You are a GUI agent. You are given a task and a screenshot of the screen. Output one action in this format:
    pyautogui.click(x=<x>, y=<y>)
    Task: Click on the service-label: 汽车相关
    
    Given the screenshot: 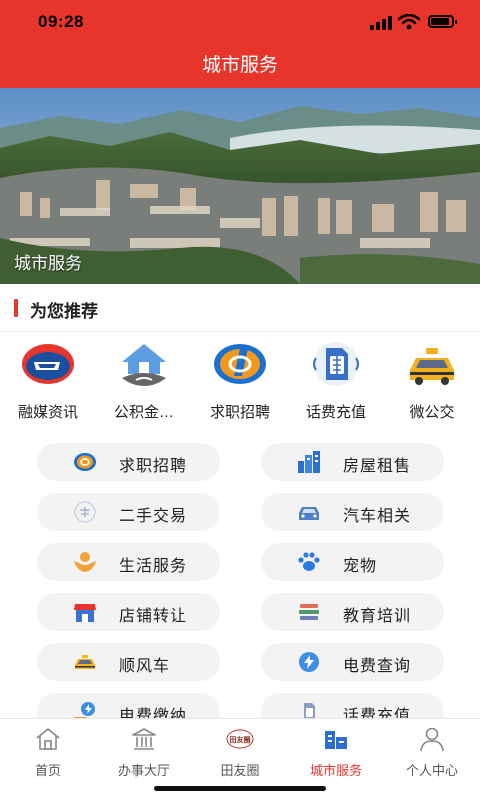 What is the action you would take?
    pyautogui.click(x=377, y=516)
    